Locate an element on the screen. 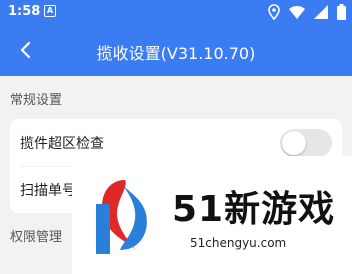  watermark-logo-icon is located at coordinates (121, 217).